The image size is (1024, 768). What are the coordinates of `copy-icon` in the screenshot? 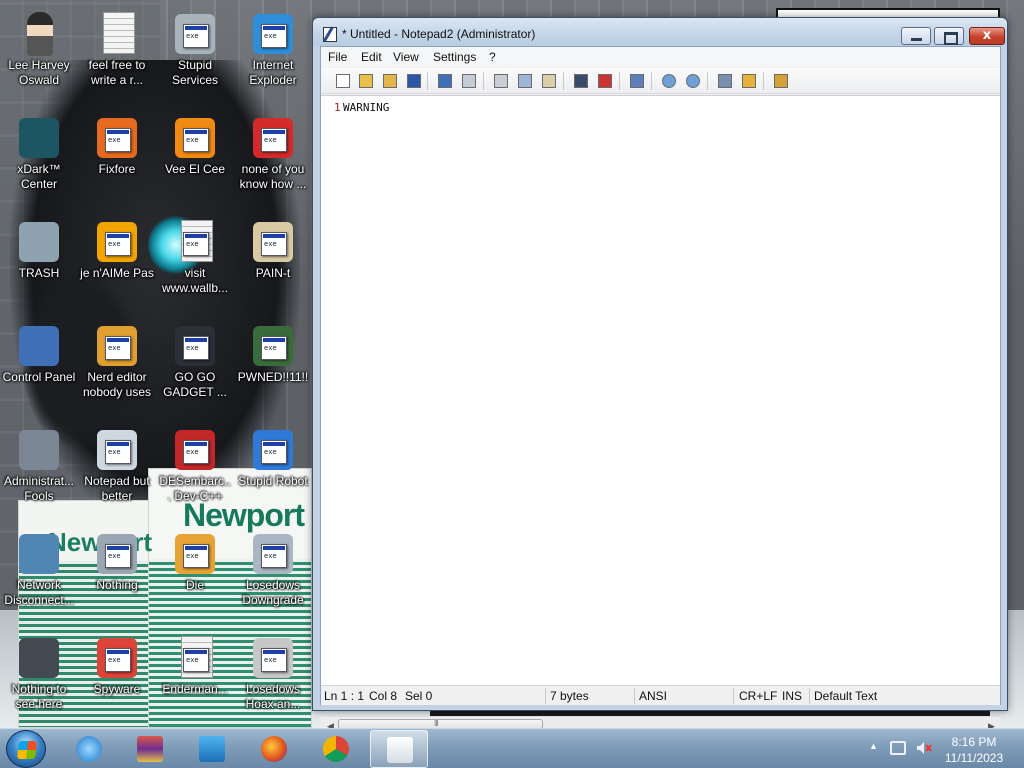 It's located at (525, 81).